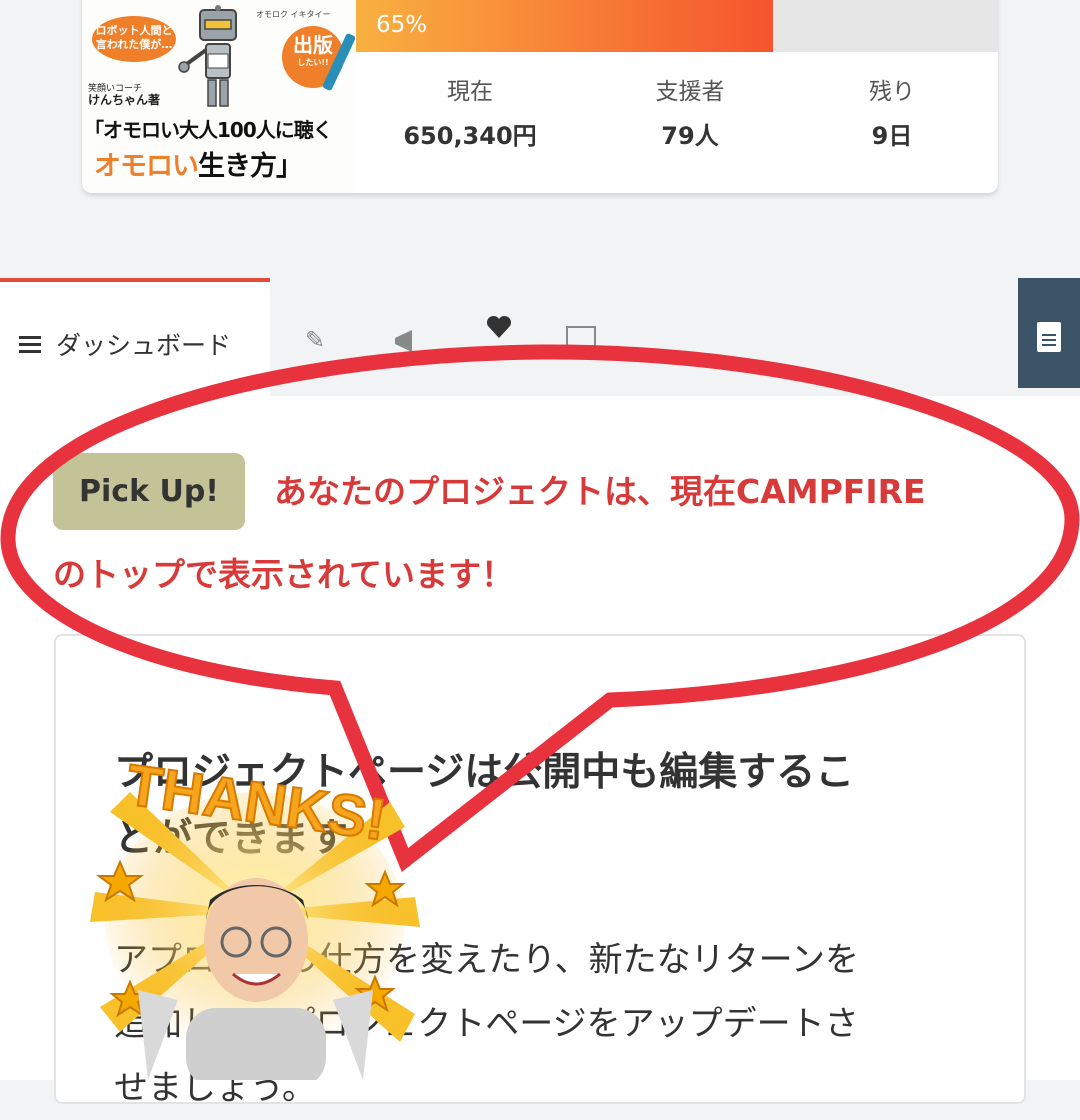 The height and width of the screenshot is (1120, 1080). Describe the element at coordinates (407, 341) in the screenshot. I see `megaphone-icon` at that location.